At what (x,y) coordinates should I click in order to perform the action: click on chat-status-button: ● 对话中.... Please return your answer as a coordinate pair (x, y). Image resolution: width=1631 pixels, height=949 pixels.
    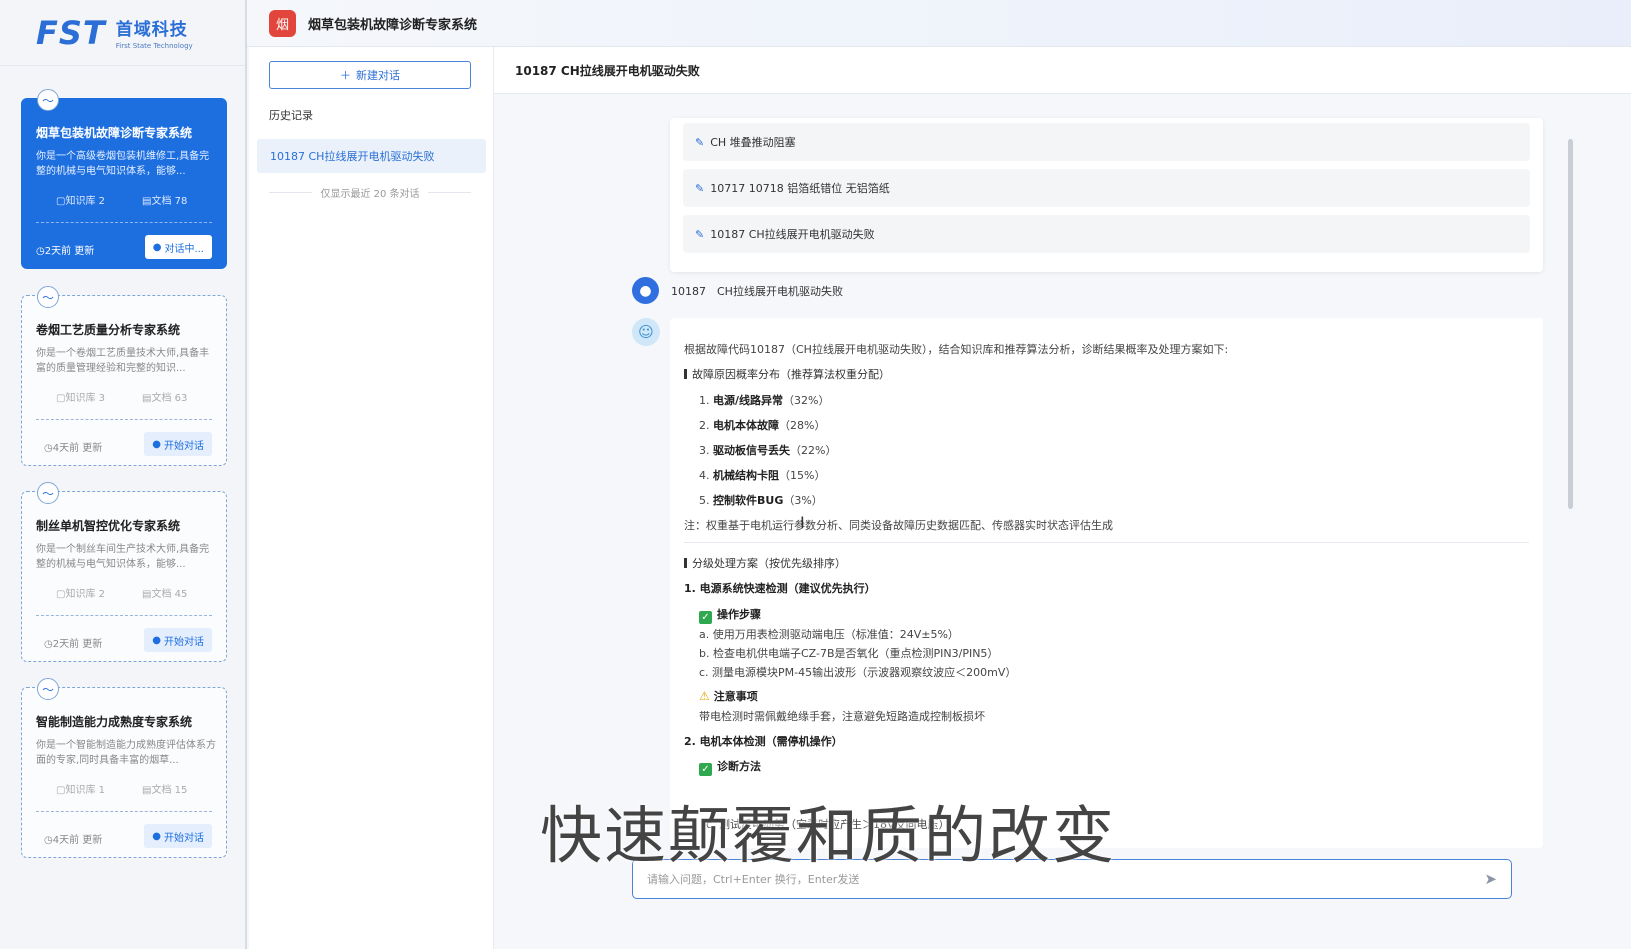
    Looking at the image, I should click on (178, 247).